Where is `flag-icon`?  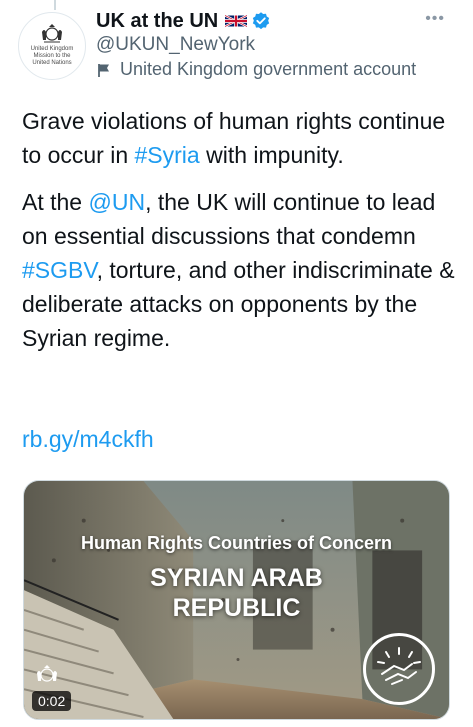 flag-icon is located at coordinates (103, 70).